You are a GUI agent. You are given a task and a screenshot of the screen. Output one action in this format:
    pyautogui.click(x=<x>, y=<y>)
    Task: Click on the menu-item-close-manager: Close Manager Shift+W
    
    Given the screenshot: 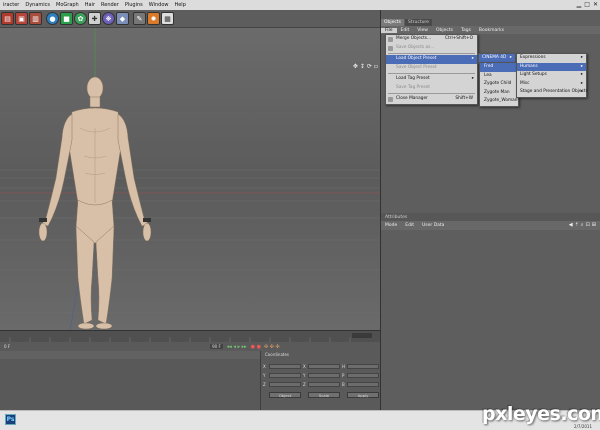 What is the action you would take?
    pyautogui.click(x=431, y=99)
    